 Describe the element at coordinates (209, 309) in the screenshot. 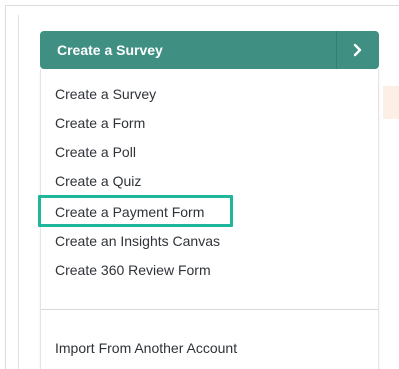

I see `menu-divider` at that location.